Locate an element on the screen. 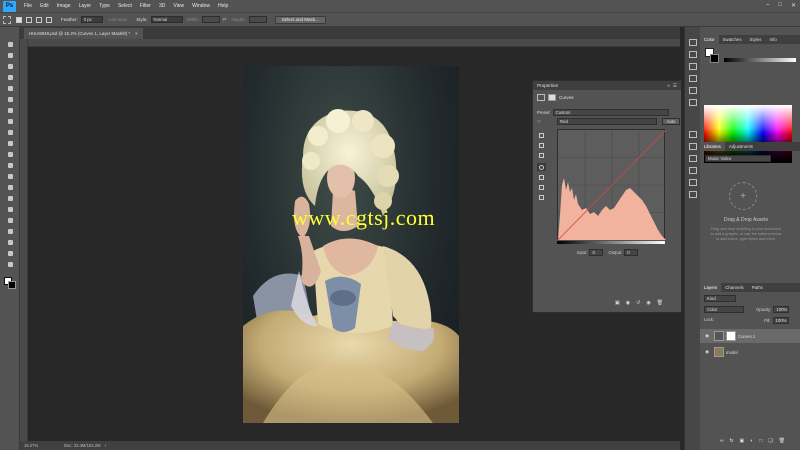 The height and width of the screenshot is (450, 800). tab-color: Color is located at coordinates (709, 39).